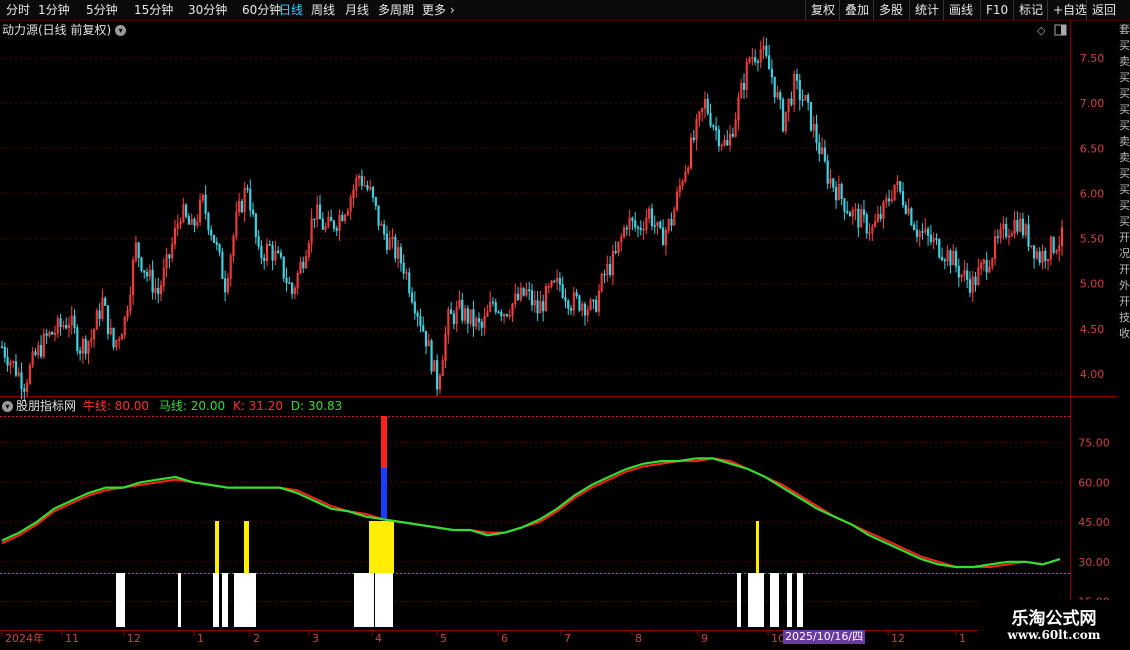 The image size is (1130, 650). What do you see at coordinates (1063, 30) in the screenshot?
I see `panel-toggle-icon-fill` at bounding box center [1063, 30].